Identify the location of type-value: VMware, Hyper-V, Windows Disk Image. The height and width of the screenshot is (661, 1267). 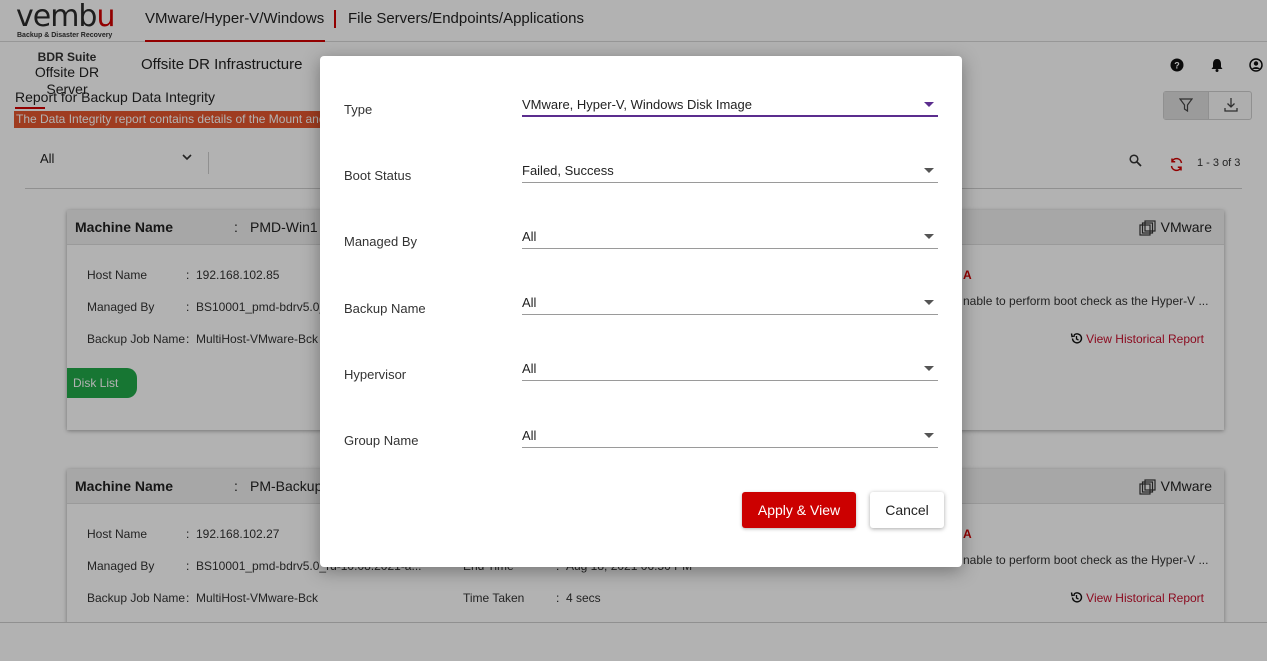
(637, 104).